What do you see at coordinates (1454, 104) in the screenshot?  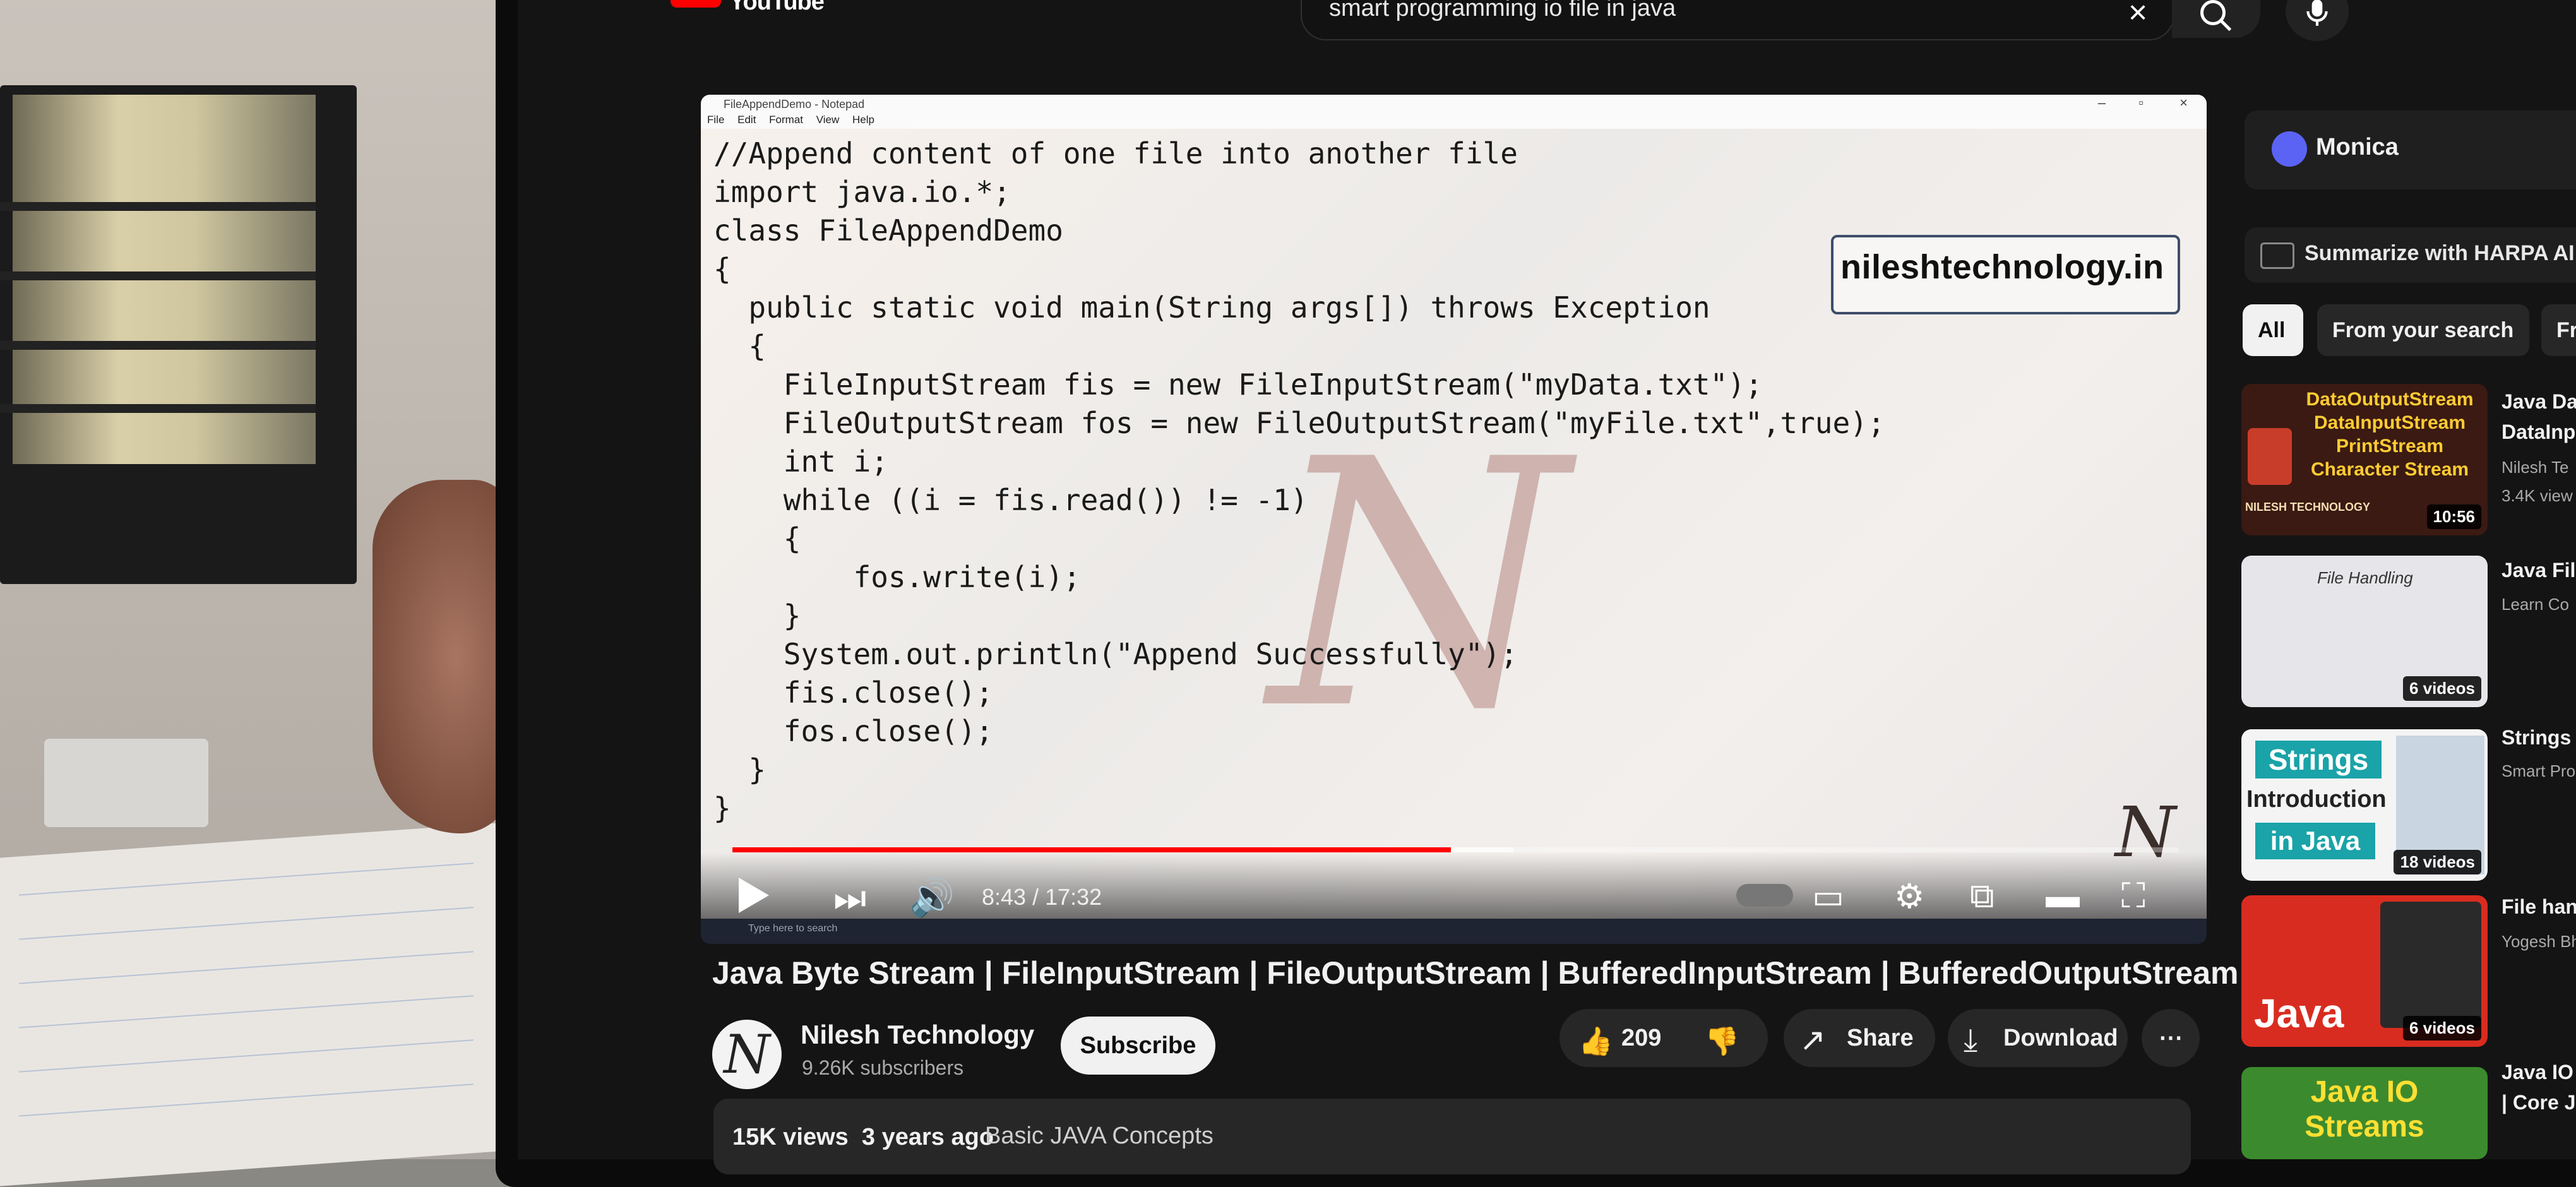 I see `notepad-title: FileAppendDemo - Notepad` at bounding box center [1454, 104].